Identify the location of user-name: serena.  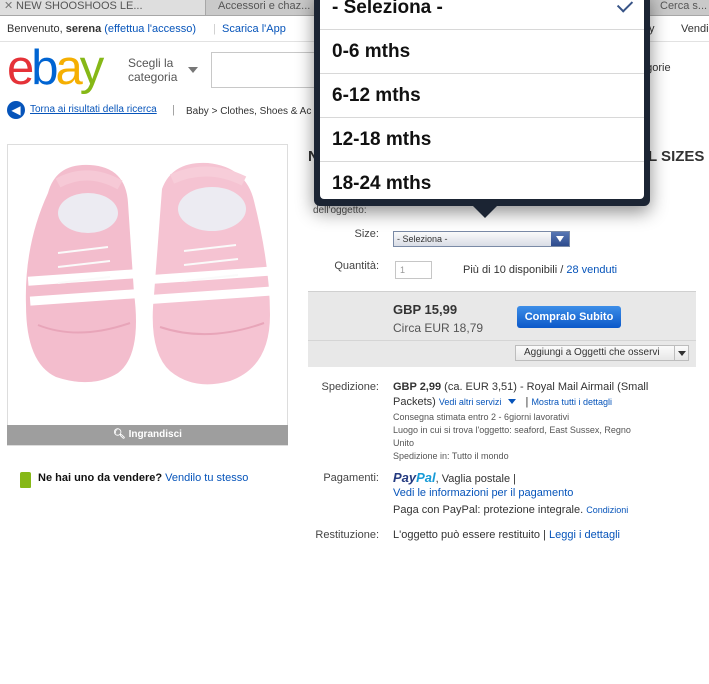
(83, 29).